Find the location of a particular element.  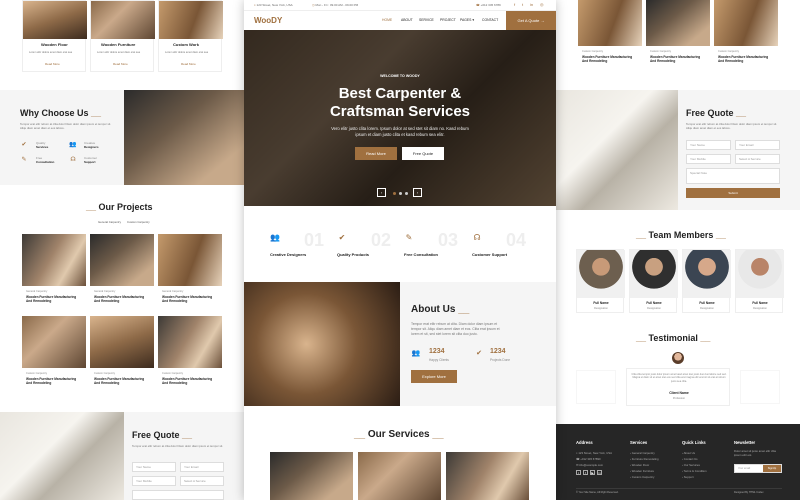

filter-general: General Carpentry is located at coordinates (109, 222).